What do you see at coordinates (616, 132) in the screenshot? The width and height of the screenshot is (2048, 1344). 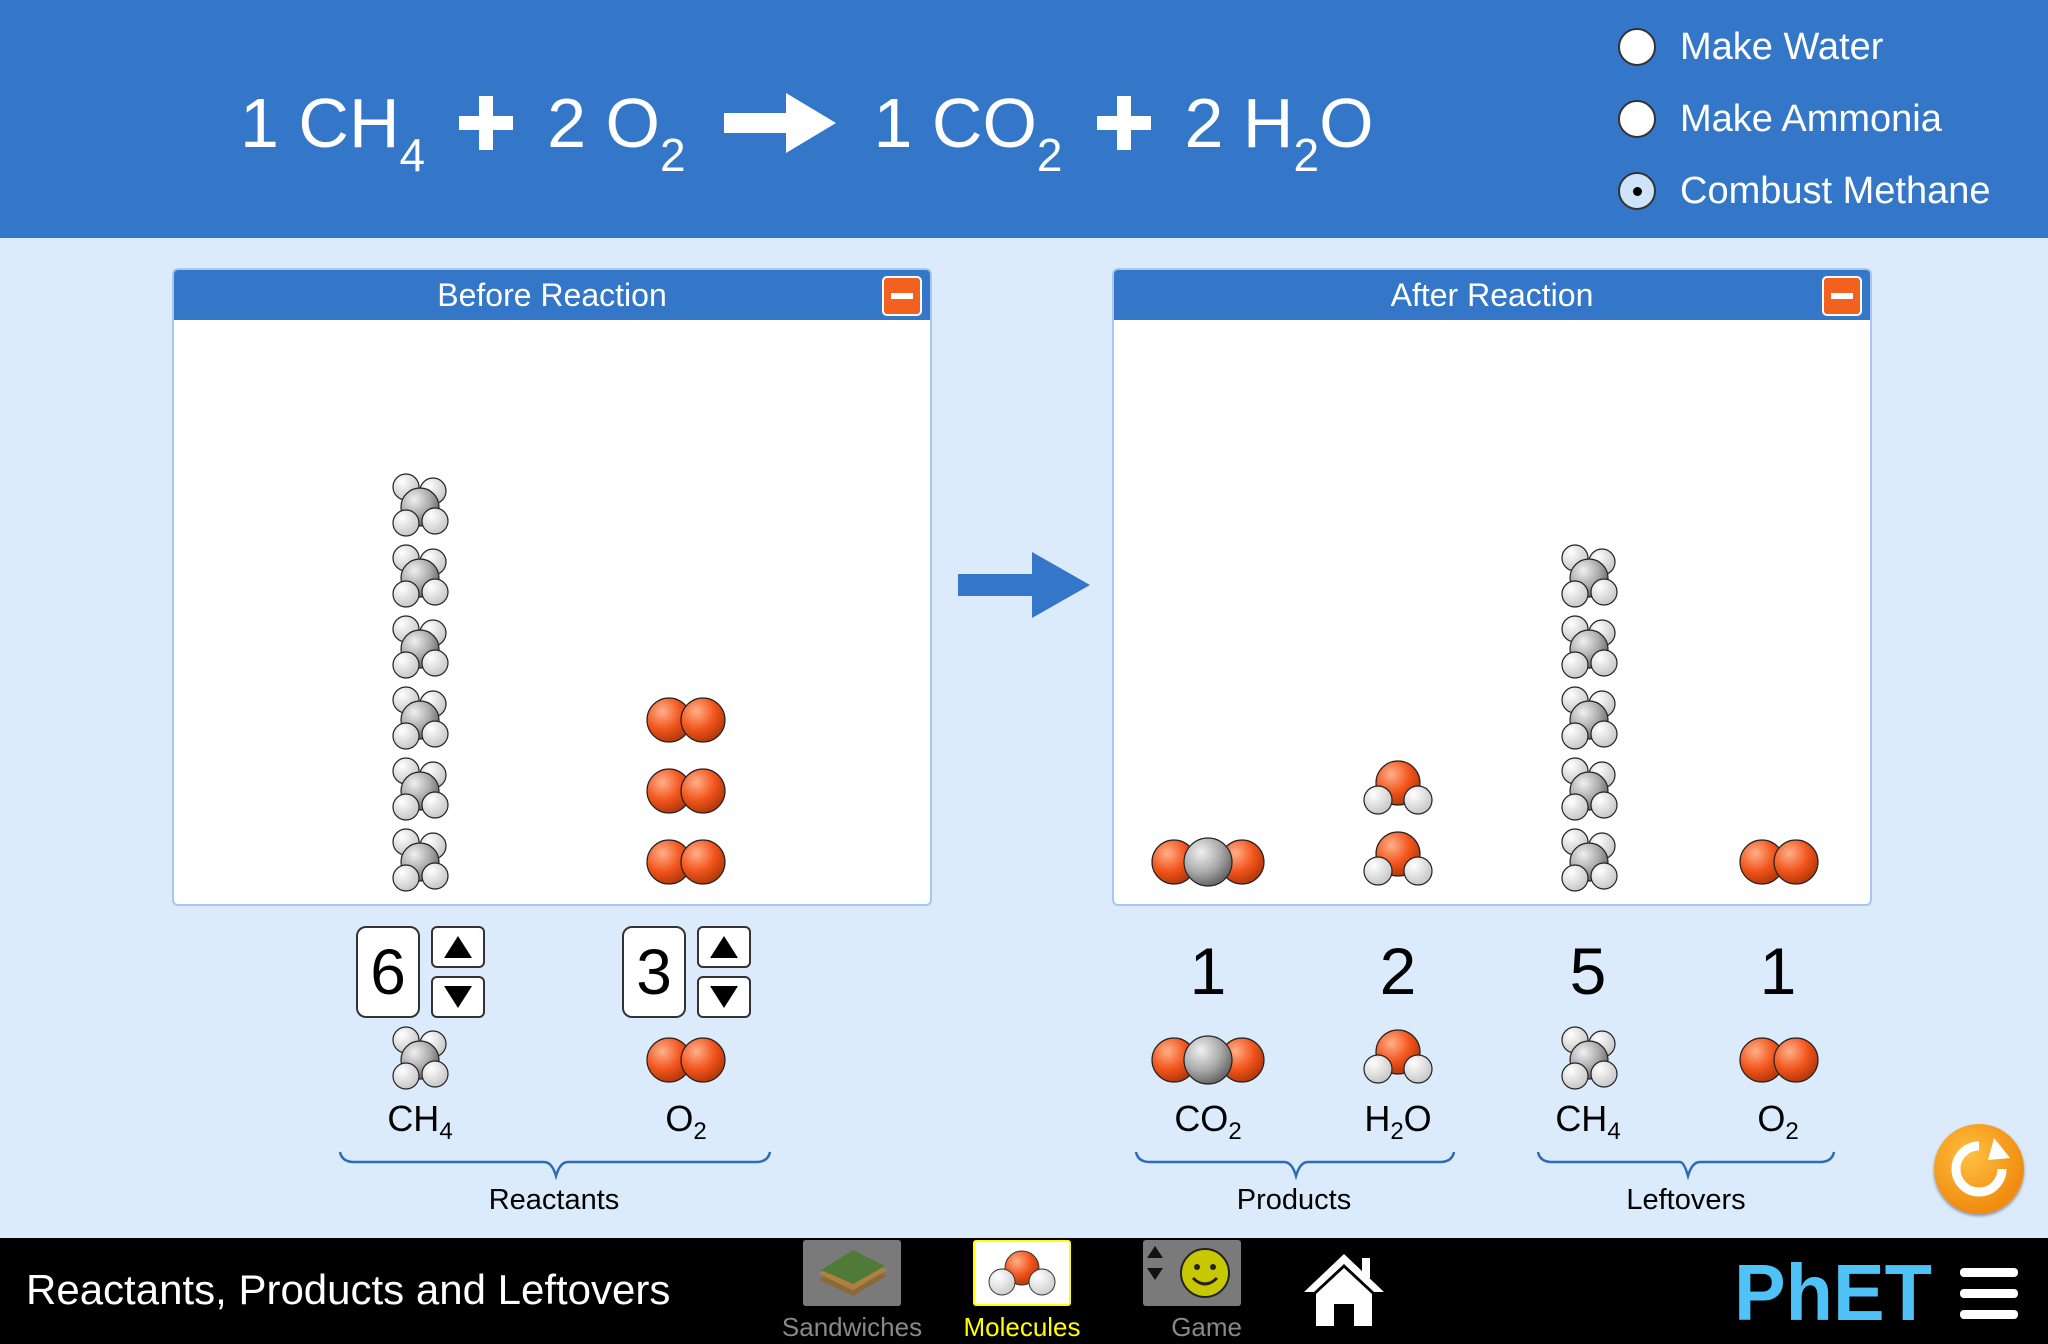 I see `equation-term-o2: 2 O2` at bounding box center [616, 132].